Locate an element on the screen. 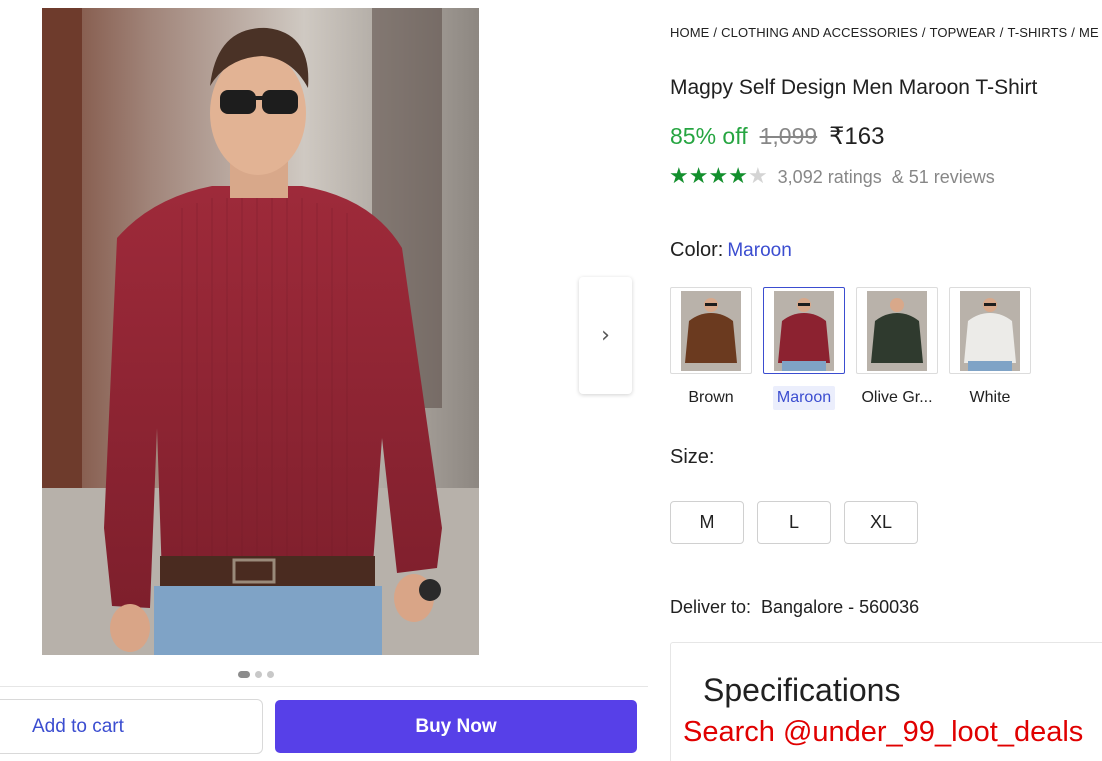  color-label: Color: is located at coordinates (697, 250).